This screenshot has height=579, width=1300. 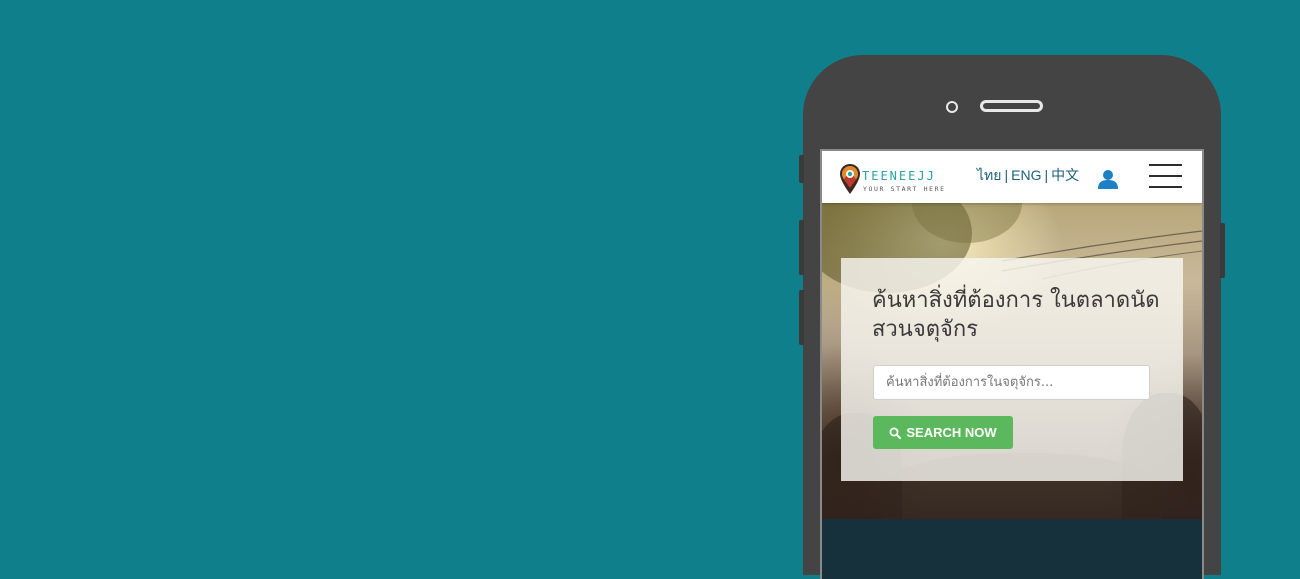 I want to click on navbar: TEENEEJJ YOUR START HERE ไทย | ENG | 中文, so click(x=1012, y=177).